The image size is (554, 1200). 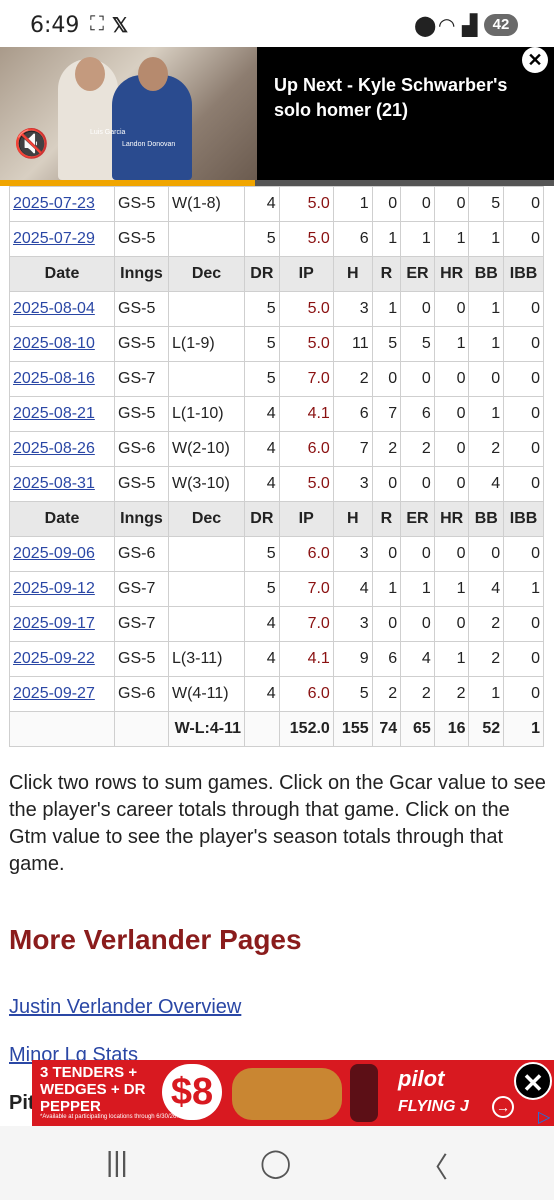 What do you see at coordinates (417, 624) in the screenshot?
I see `cell-er: 0` at bounding box center [417, 624].